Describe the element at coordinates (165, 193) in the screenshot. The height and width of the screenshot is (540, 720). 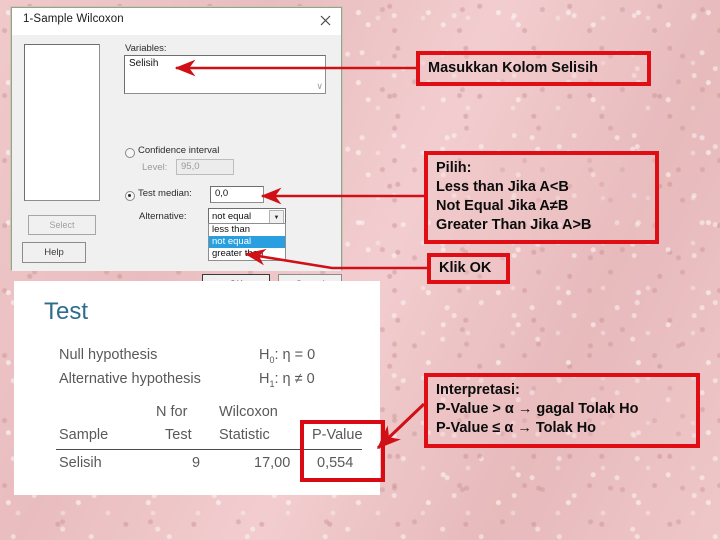
I see `test-median-label: Test median:` at that location.